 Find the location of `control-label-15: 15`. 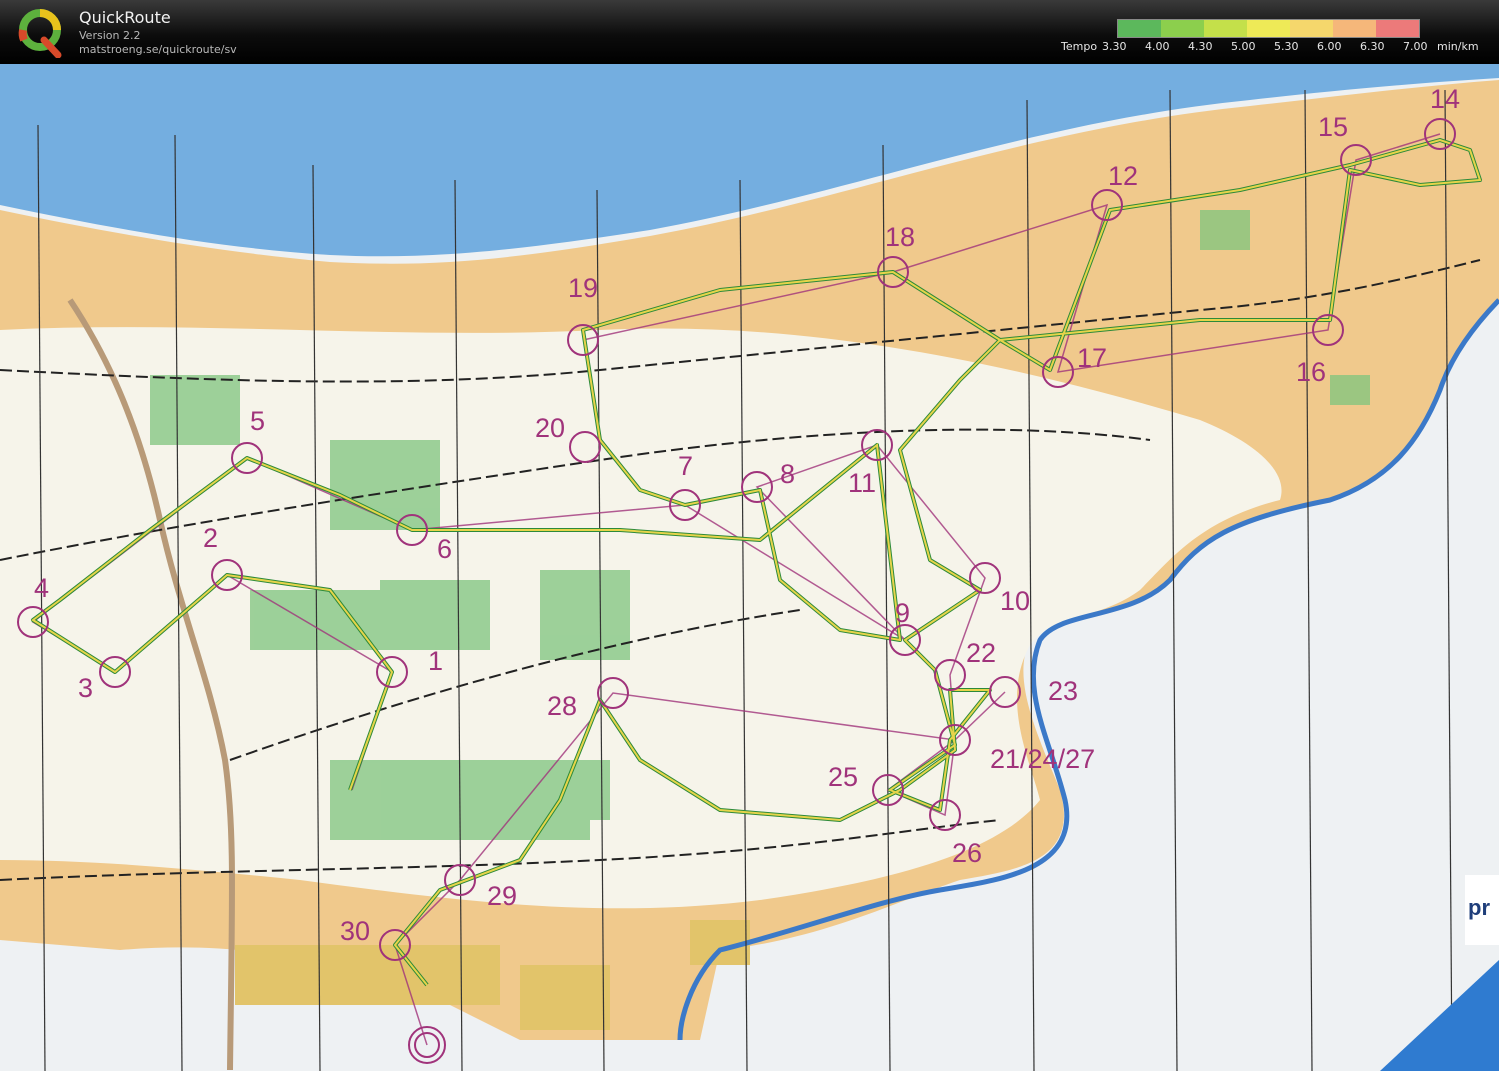

control-label-15: 15 is located at coordinates (1333, 127).